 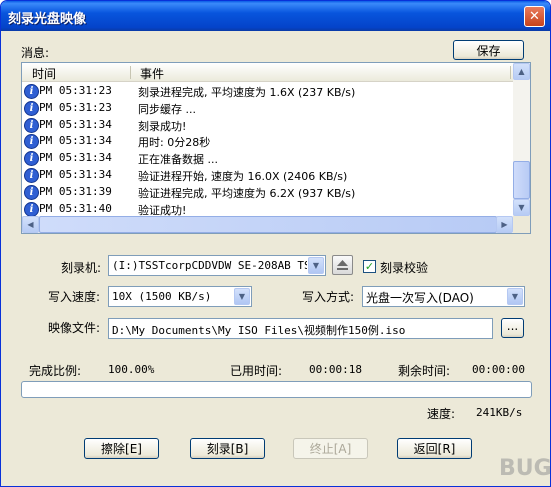 What do you see at coordinates (75, 208) in the screenshot?
I see `message-time: PM 05:31:40` at bounding box center [75, 208].